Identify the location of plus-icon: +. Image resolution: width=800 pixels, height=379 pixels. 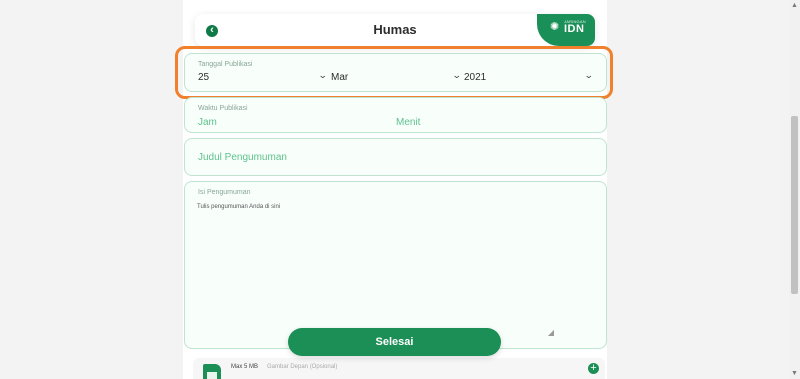
(593, 368).